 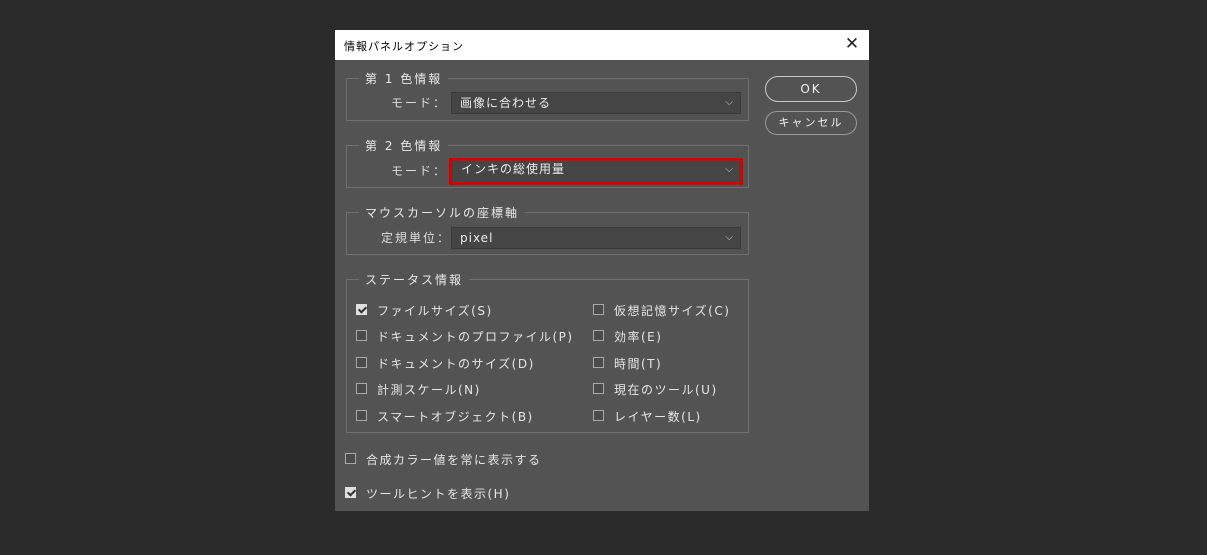 I want to click on show-tooltips-label: ツールヒントを表示(H), so click(x=438, y=494).